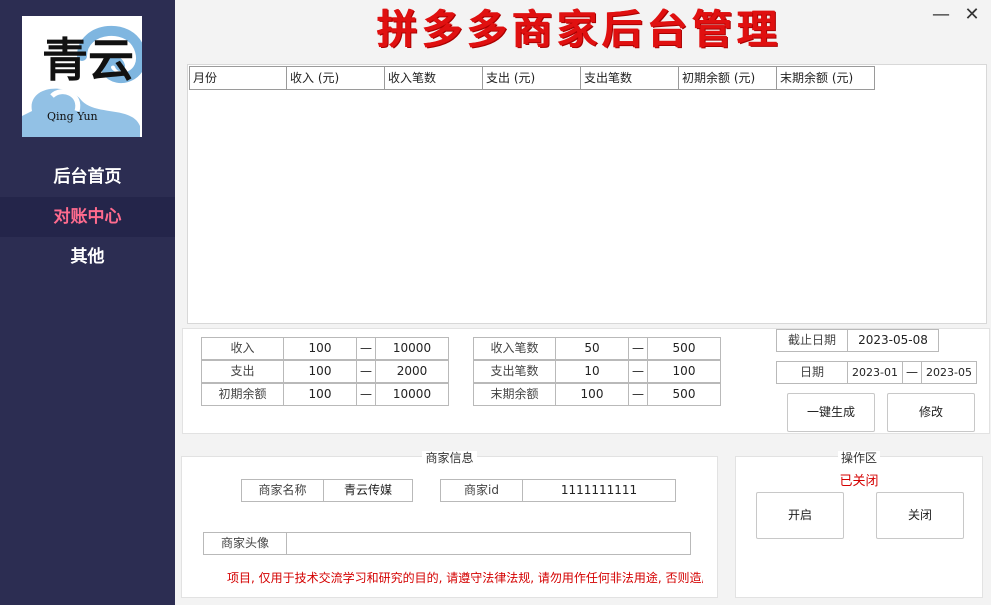 This screenshot has height=605, width=991. I want to click on income-min-input: 100, so click(320, 348).